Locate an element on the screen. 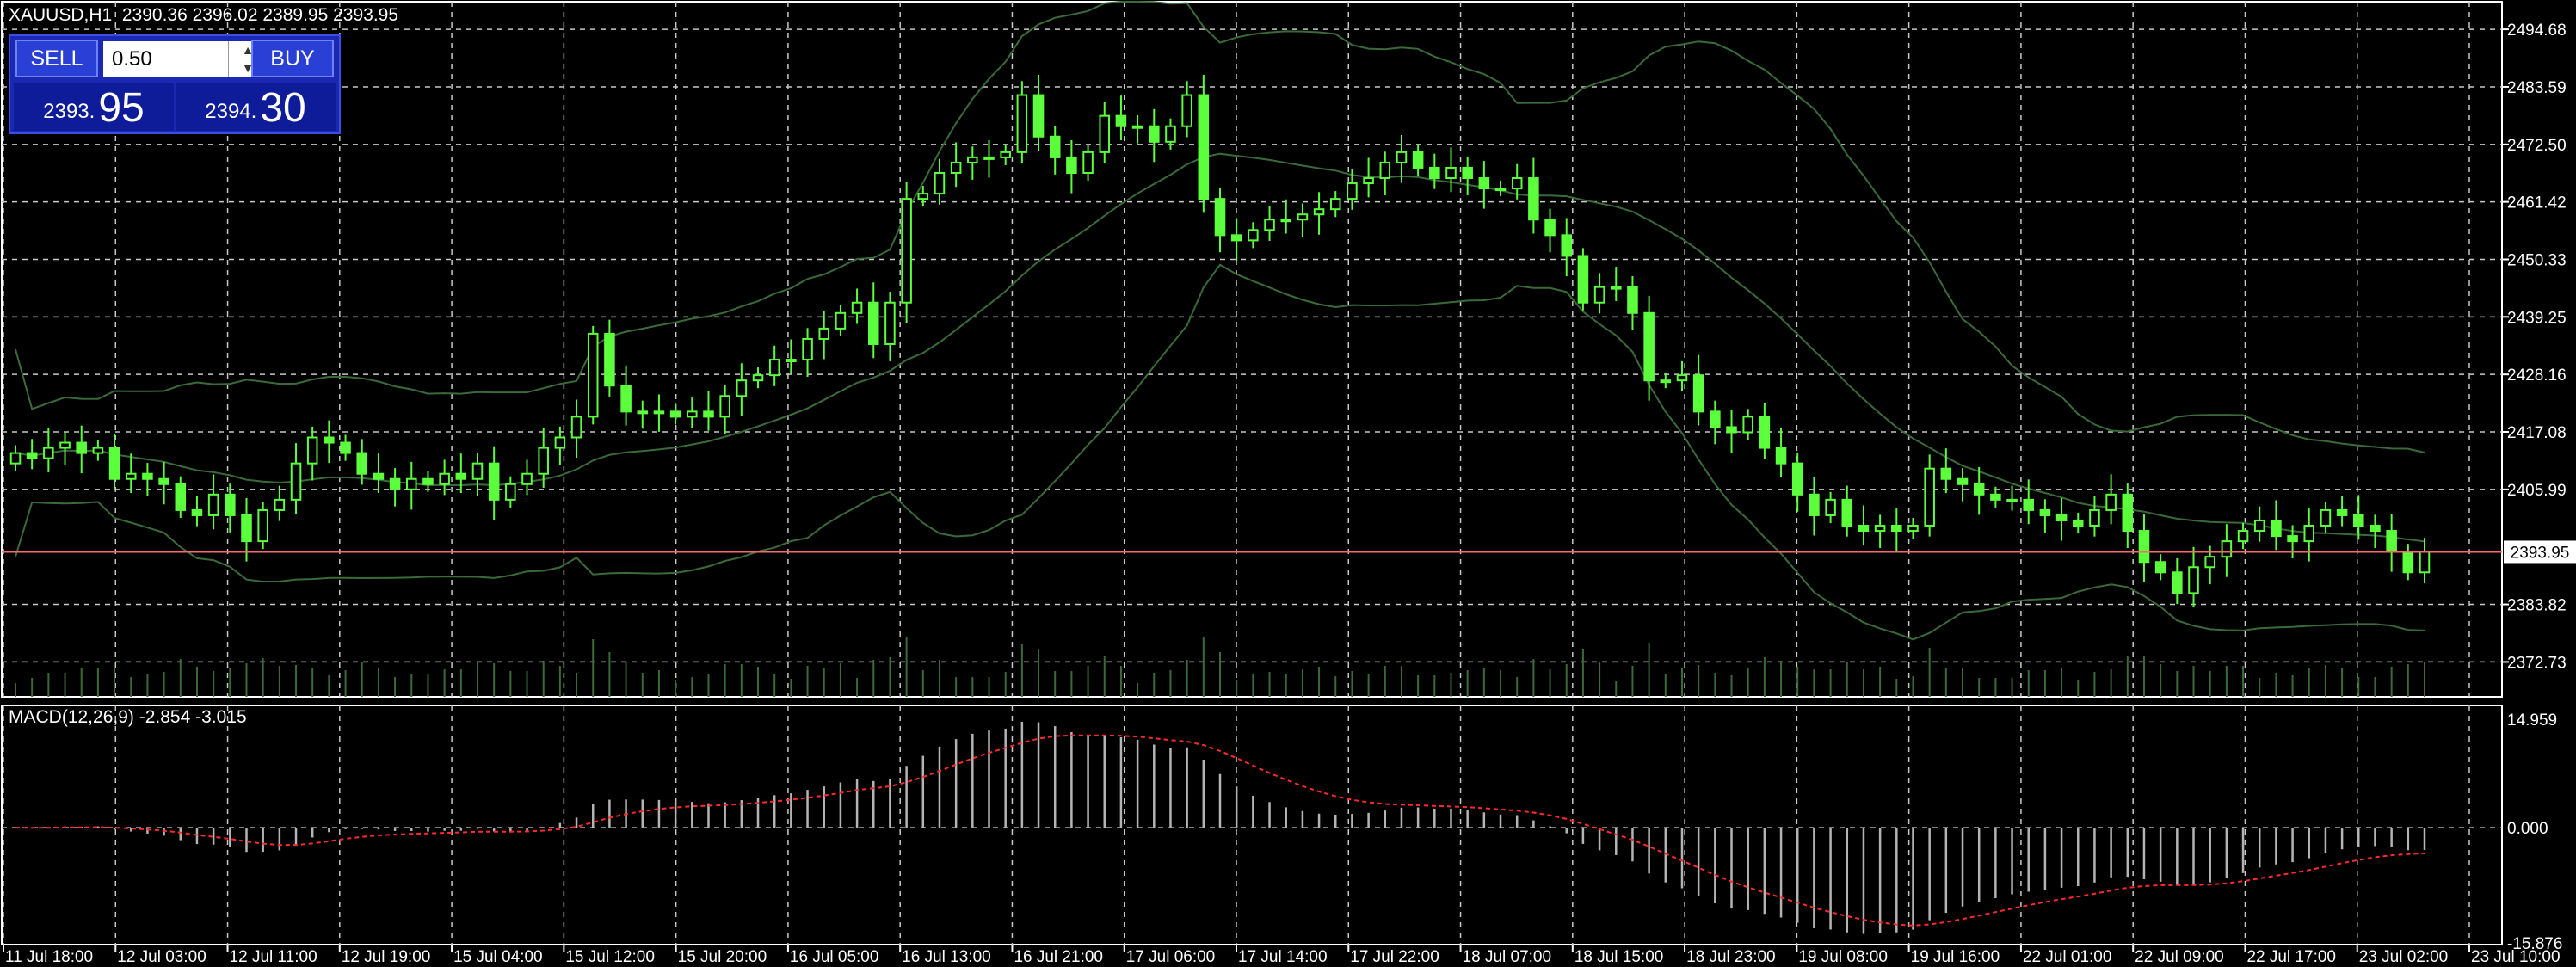  lot-size-input: 0.50 ▲ ▼ is located at coordinates (185, 59).